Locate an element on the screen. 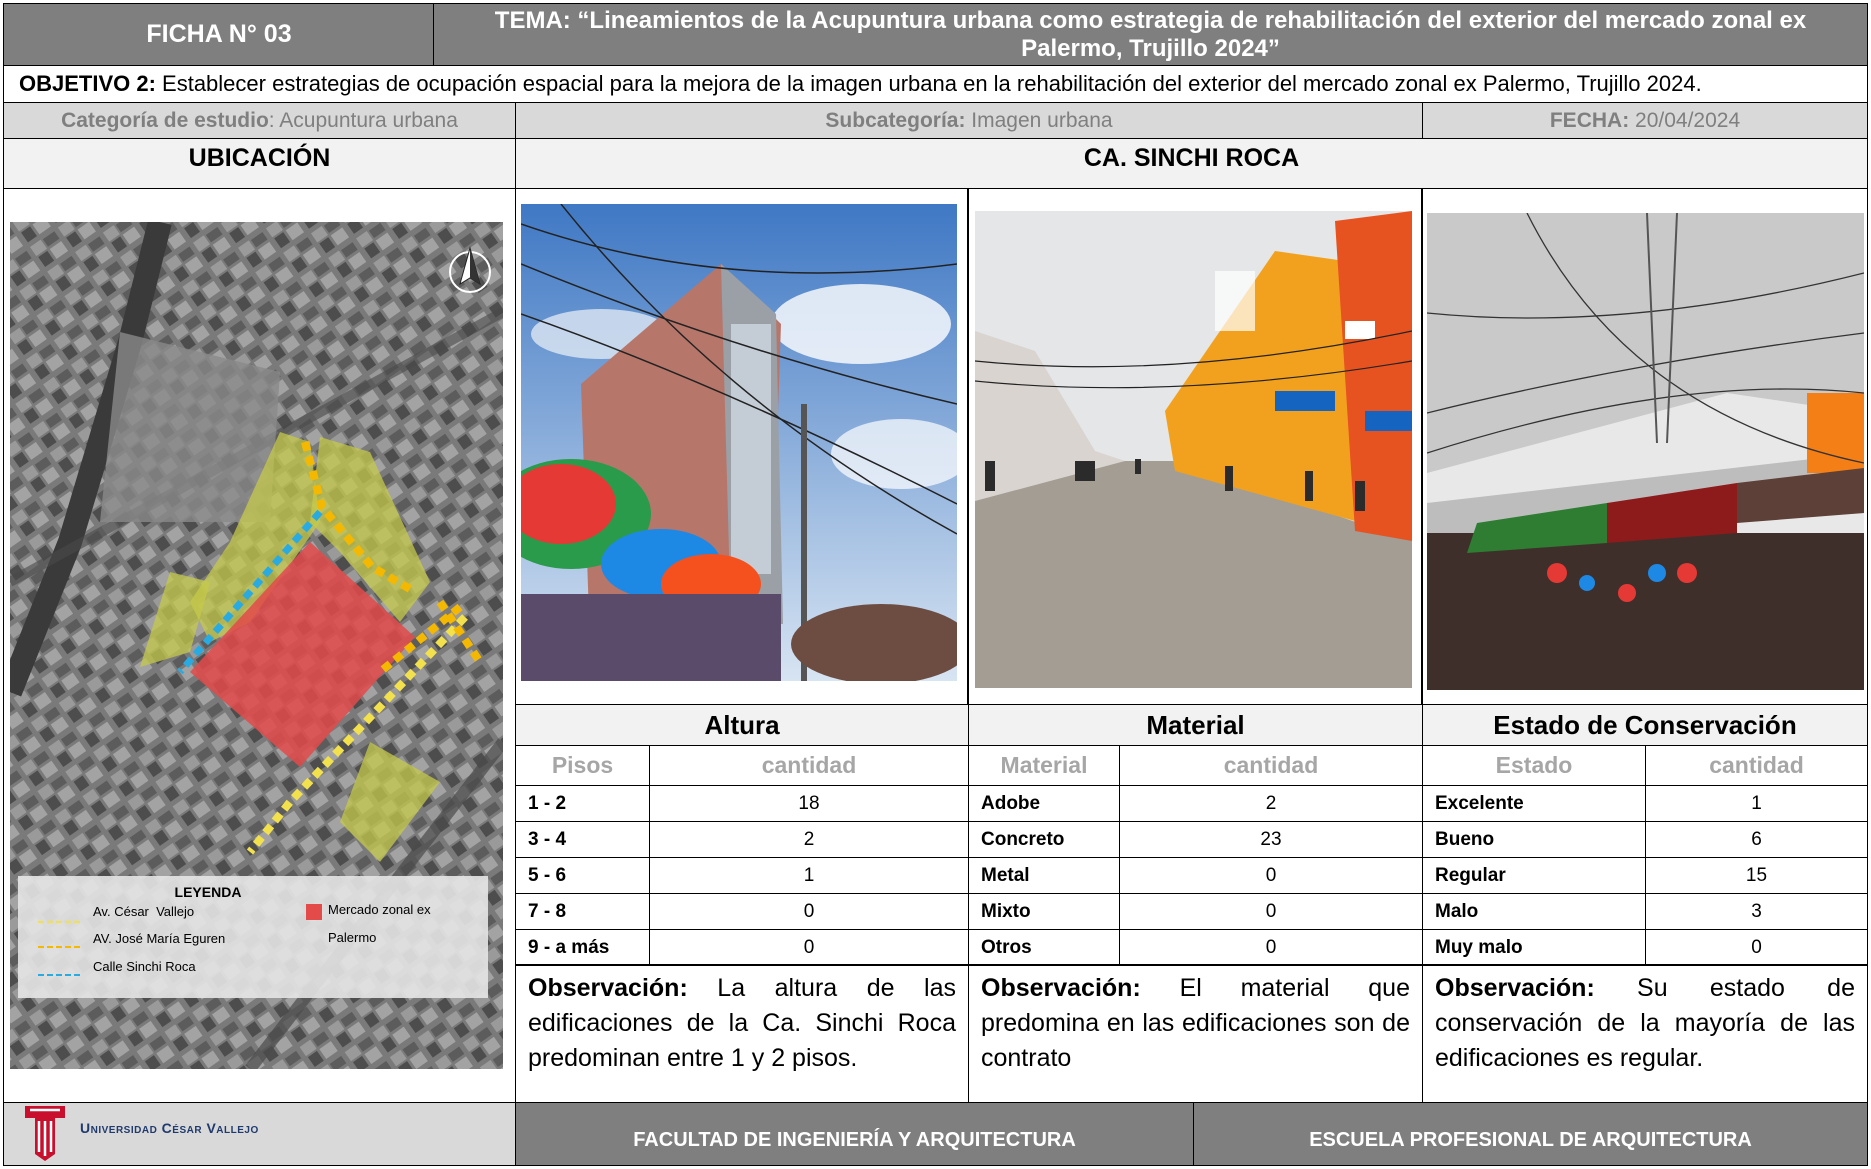 The height and width of the screenshot is (1169, 1871). estado-row-label: Regular is located at coordinates (1534, 875).